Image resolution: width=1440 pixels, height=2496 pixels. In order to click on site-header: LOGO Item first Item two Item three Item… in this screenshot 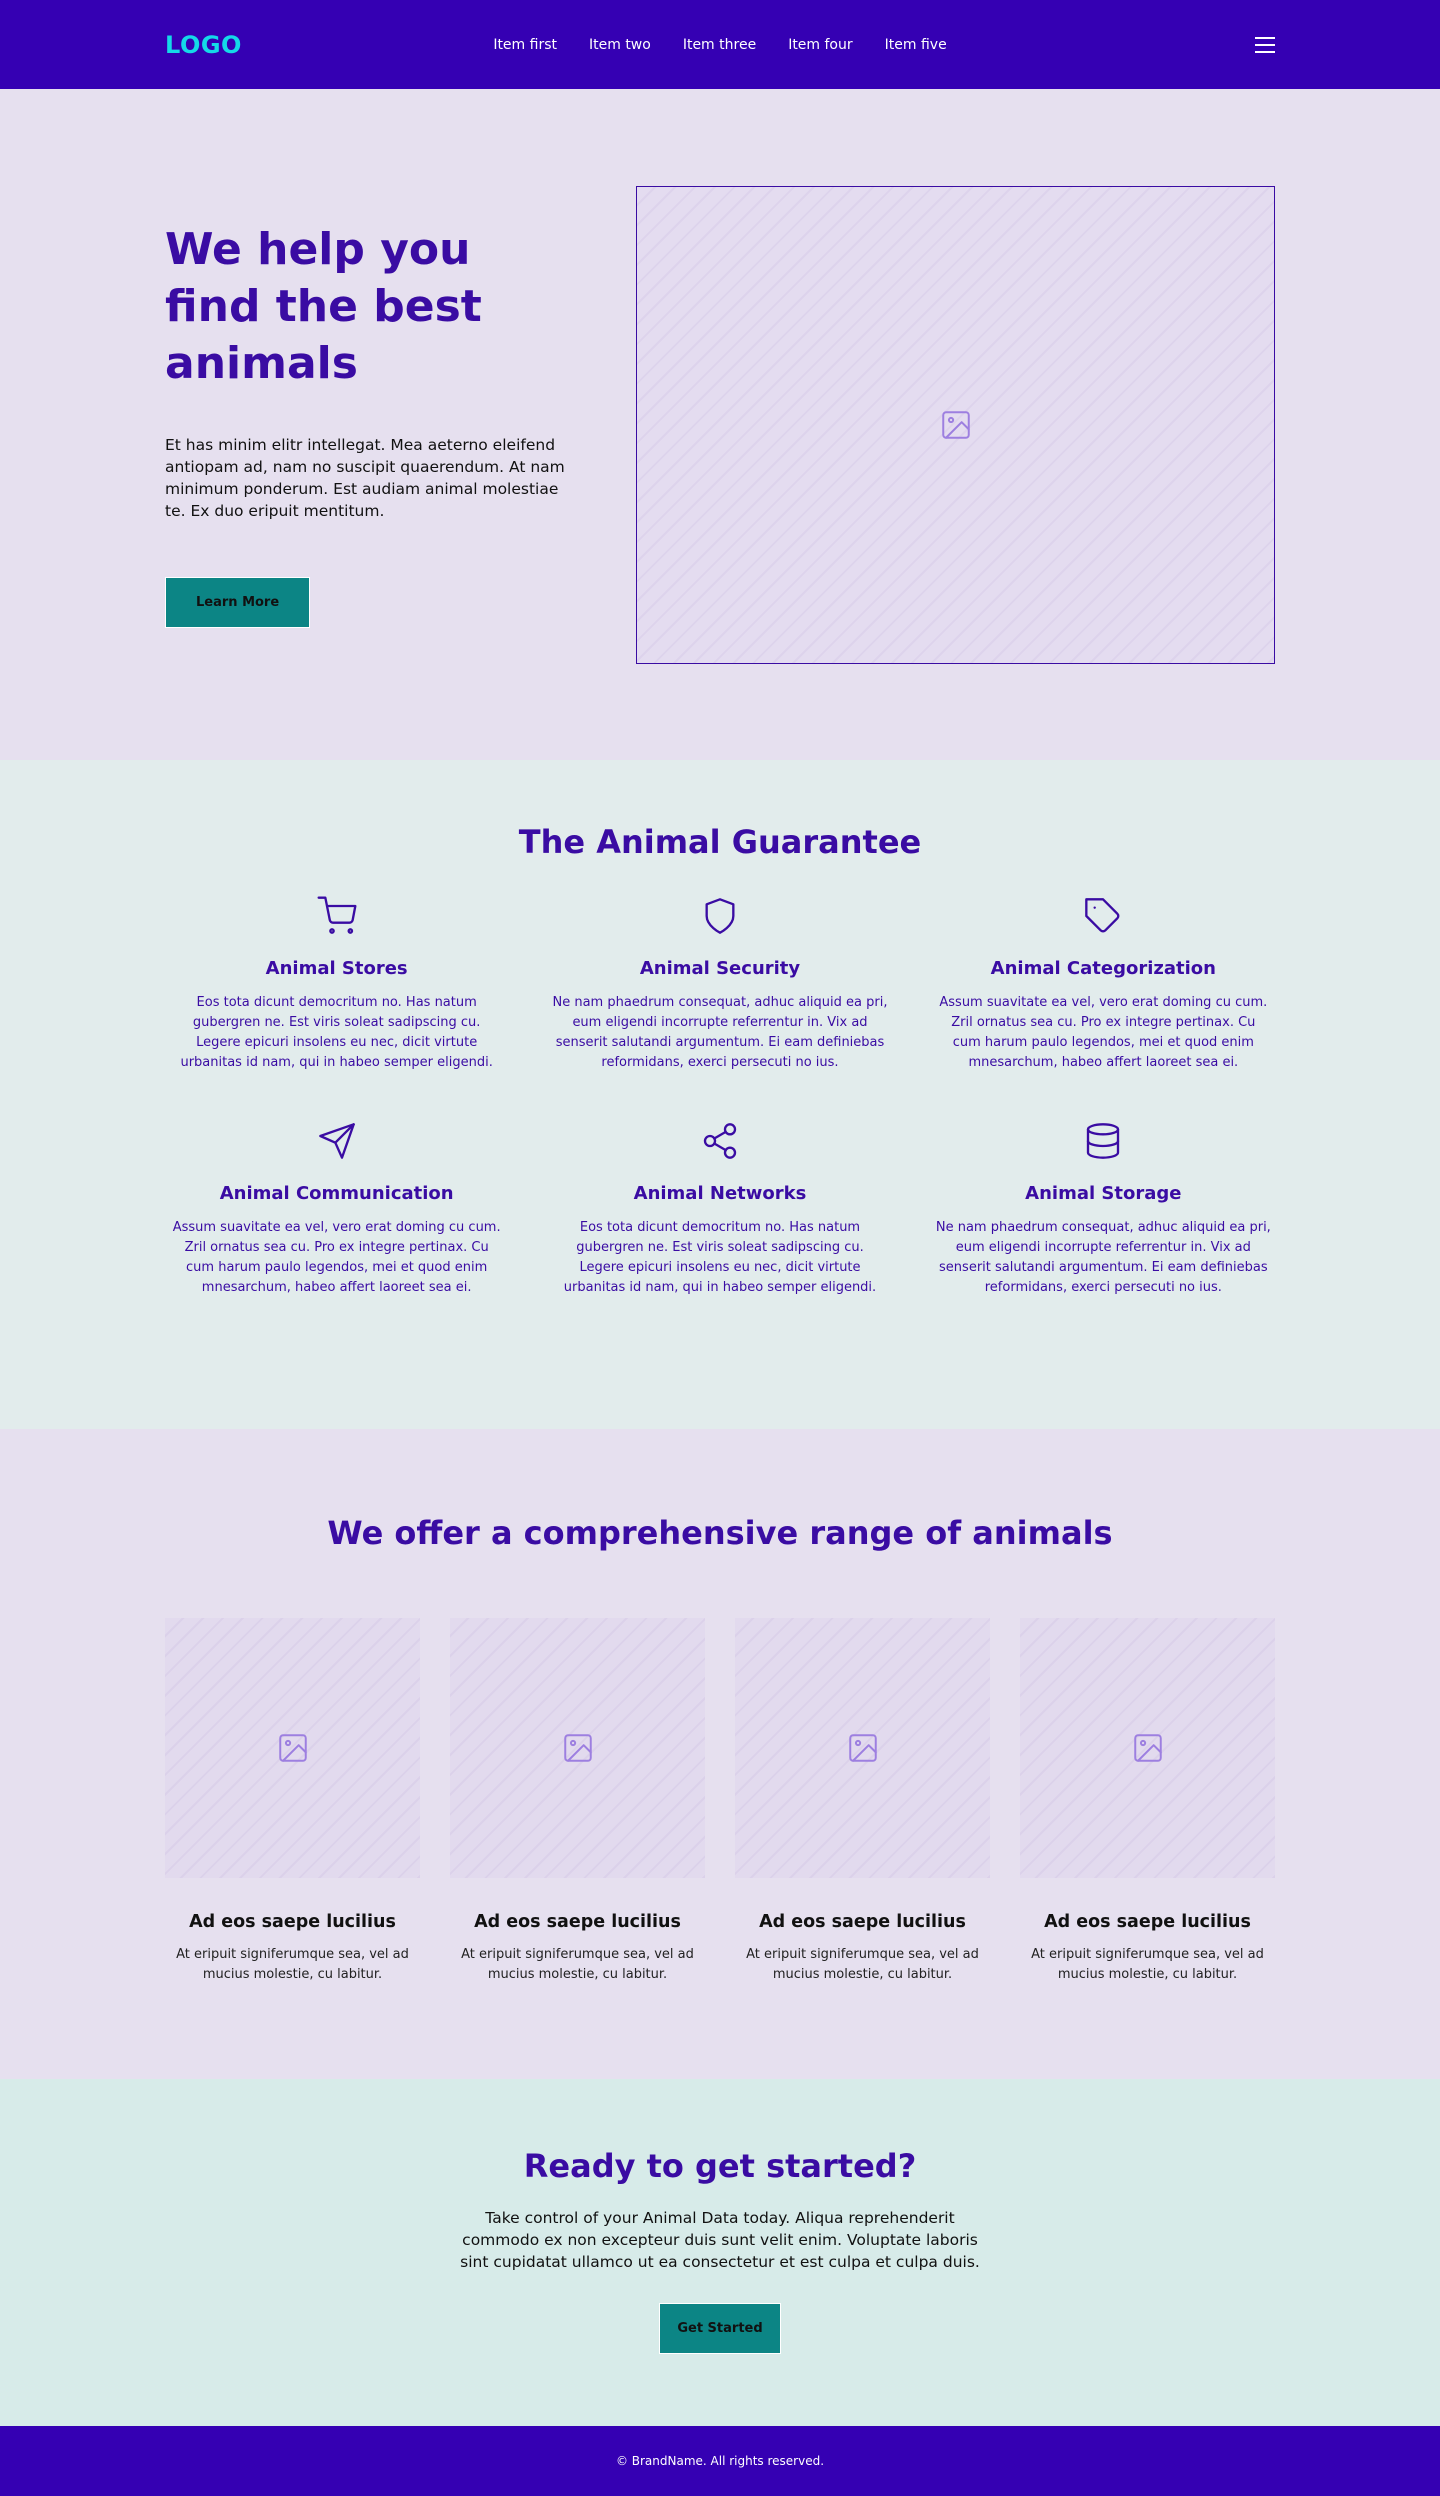, I will do `click(720, 44)`.